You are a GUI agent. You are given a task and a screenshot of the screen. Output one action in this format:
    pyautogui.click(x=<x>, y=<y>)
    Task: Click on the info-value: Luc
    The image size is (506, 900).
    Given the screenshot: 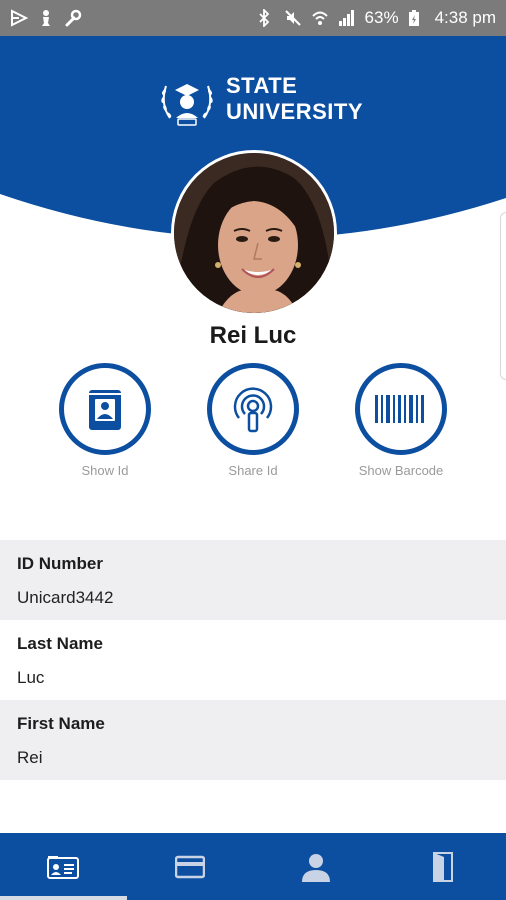 What is the action you would take?
    pyautogui.click(x=31, y=677)
    